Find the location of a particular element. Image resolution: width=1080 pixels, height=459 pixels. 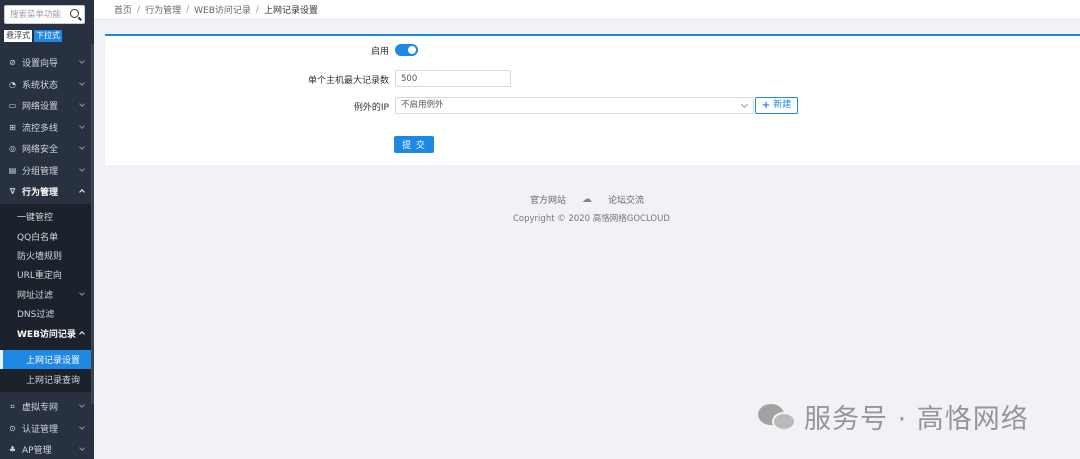

menu-search-box is located at coordinates (44, 14).